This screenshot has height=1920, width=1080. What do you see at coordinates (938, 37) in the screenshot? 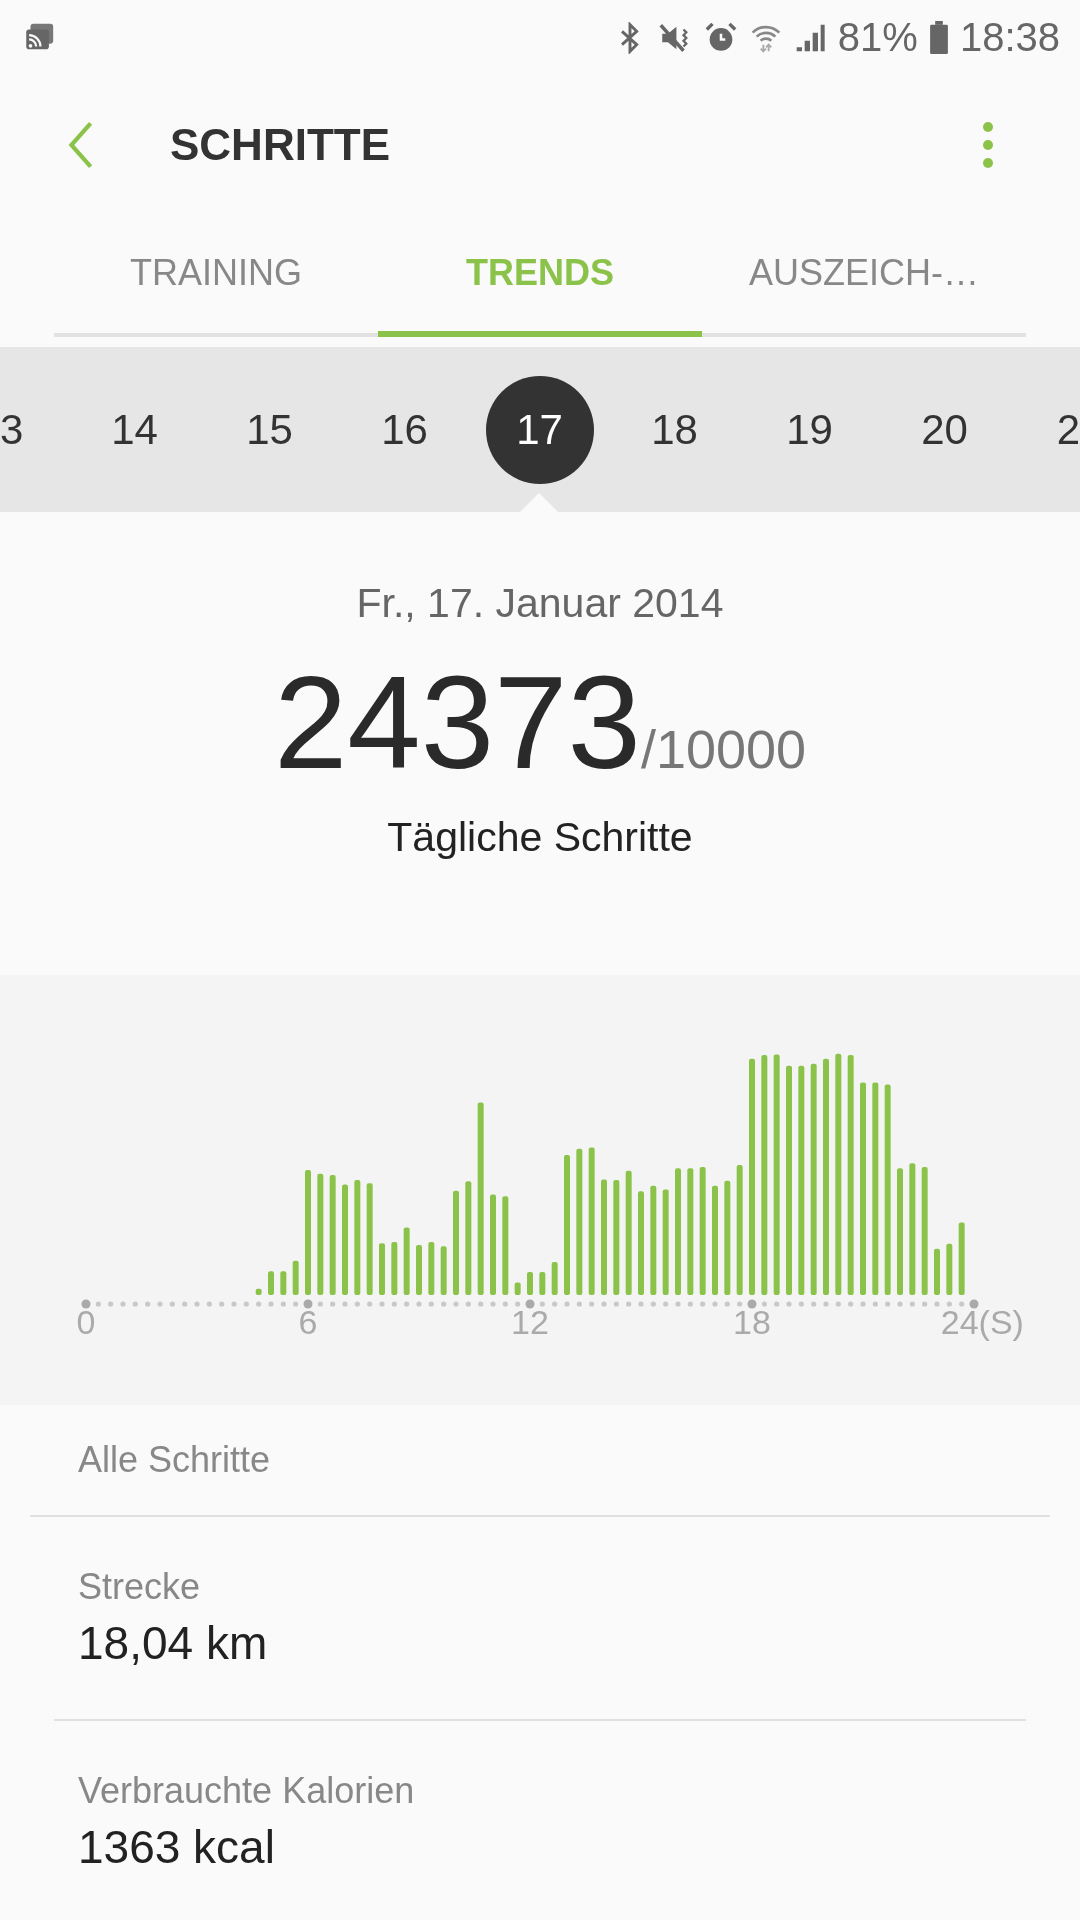
I see `battery-icon` at bounding box center [938, 37].